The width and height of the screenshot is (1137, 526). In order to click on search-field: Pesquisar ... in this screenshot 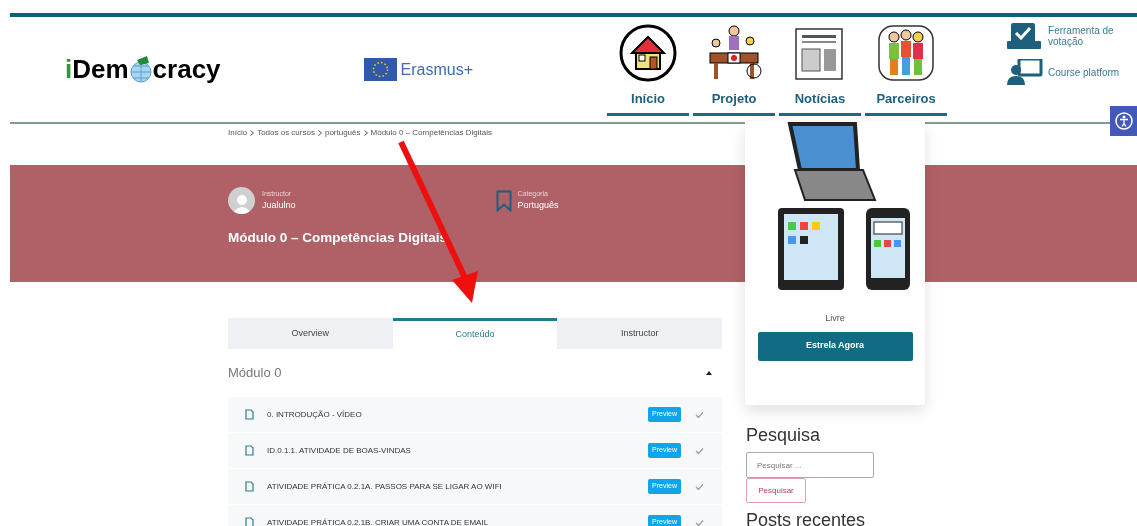, I will do `click(810, 465)`.